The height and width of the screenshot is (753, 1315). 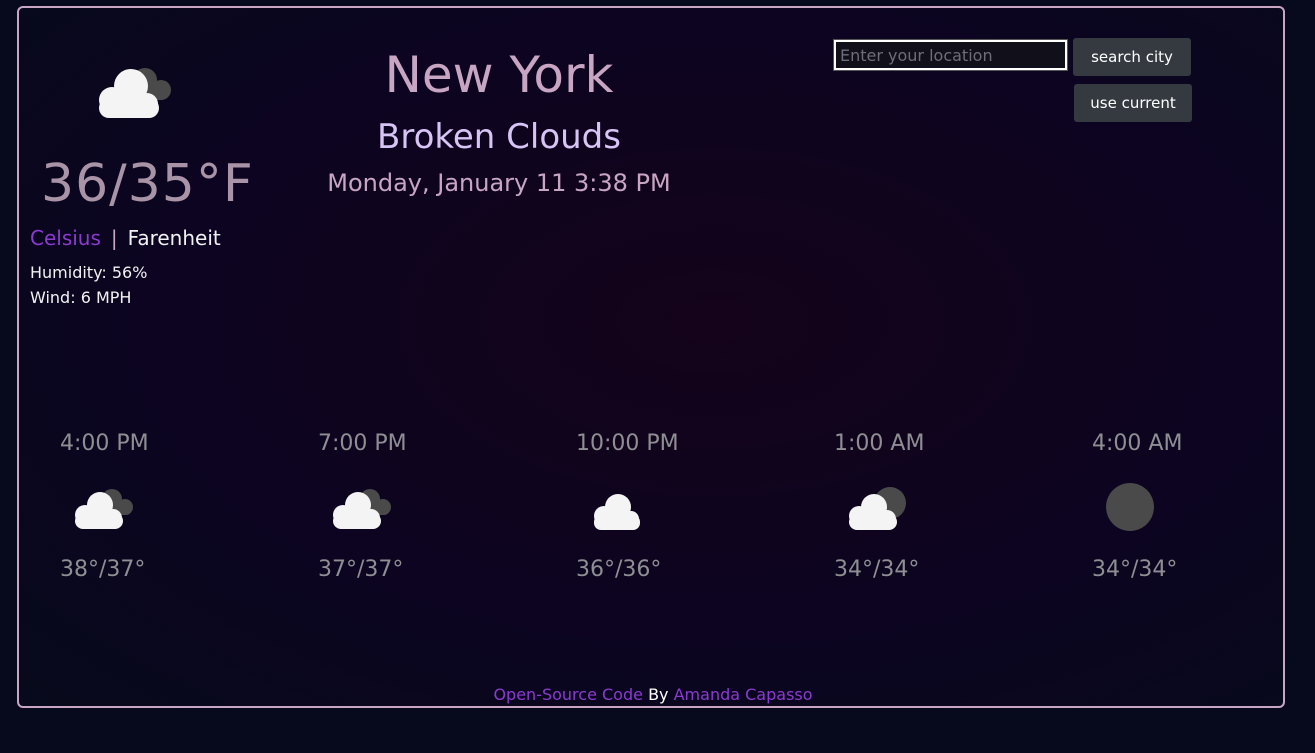 What do you see at coordinates (88, 285) in the screenshot?
I see `weather-details: Humidity: 56% Wind: 6 MPH` at bounding box center [88, 285].